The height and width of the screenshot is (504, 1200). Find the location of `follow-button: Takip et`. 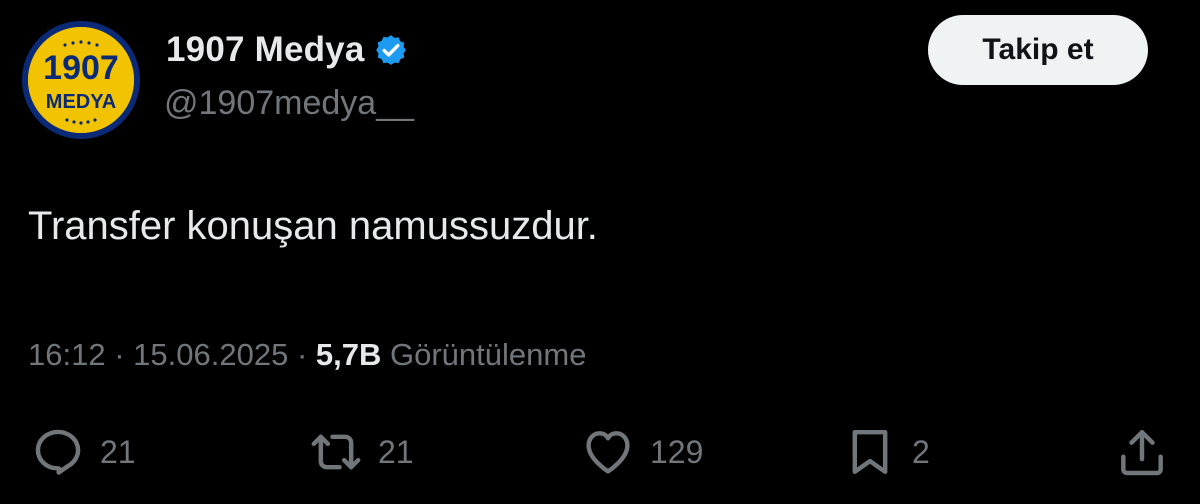

follow-button: Takip et is located at coordinates (1038, 50).